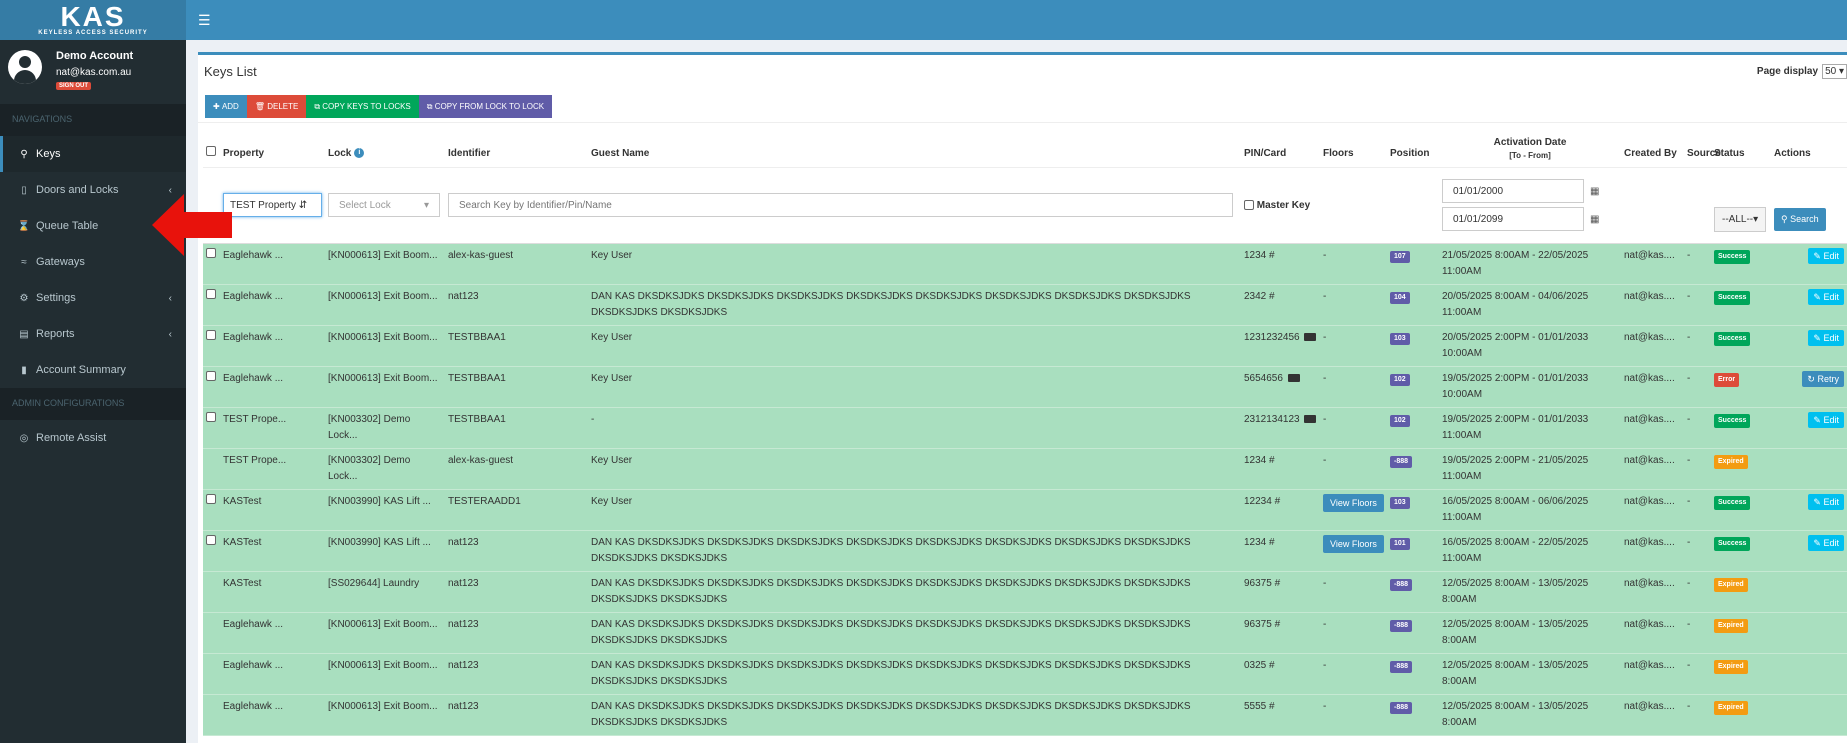  What do you see at coordinates (226, 106) in the screenshot?
I see `add-button: ✚ ADD` at bounding box center [226, 106].